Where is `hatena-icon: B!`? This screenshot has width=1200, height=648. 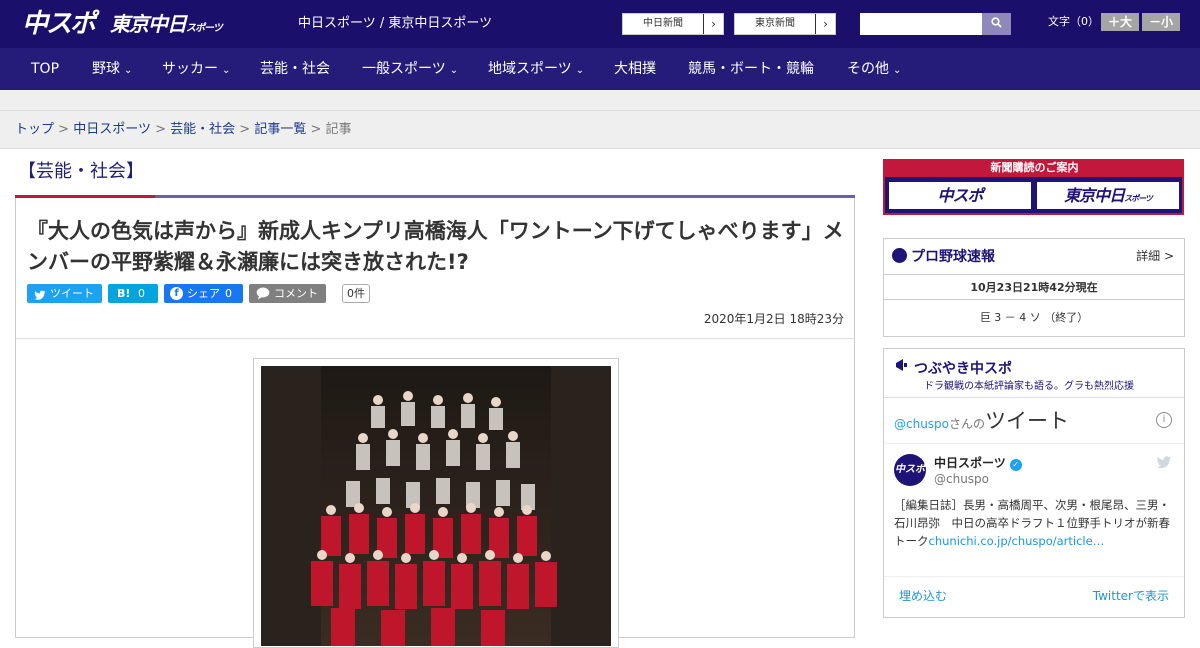
hatena-icon: B! is located at coordinates (124, 293).